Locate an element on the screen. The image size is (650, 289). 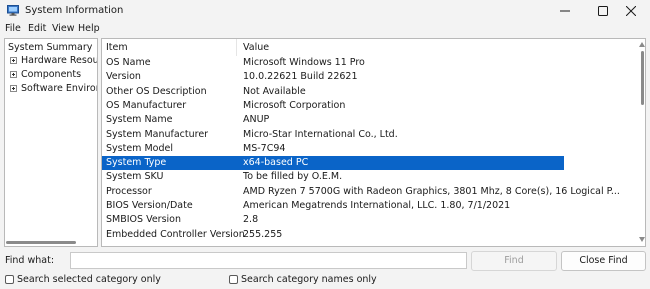
menu-file: File is located at coordinates (13, 28).